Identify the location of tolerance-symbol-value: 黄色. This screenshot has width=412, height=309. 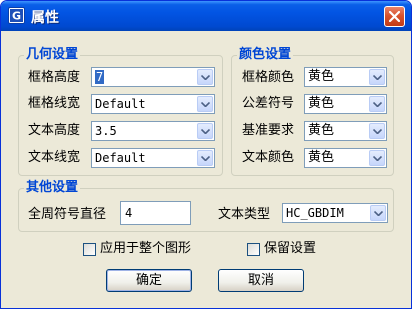
(321, 103).